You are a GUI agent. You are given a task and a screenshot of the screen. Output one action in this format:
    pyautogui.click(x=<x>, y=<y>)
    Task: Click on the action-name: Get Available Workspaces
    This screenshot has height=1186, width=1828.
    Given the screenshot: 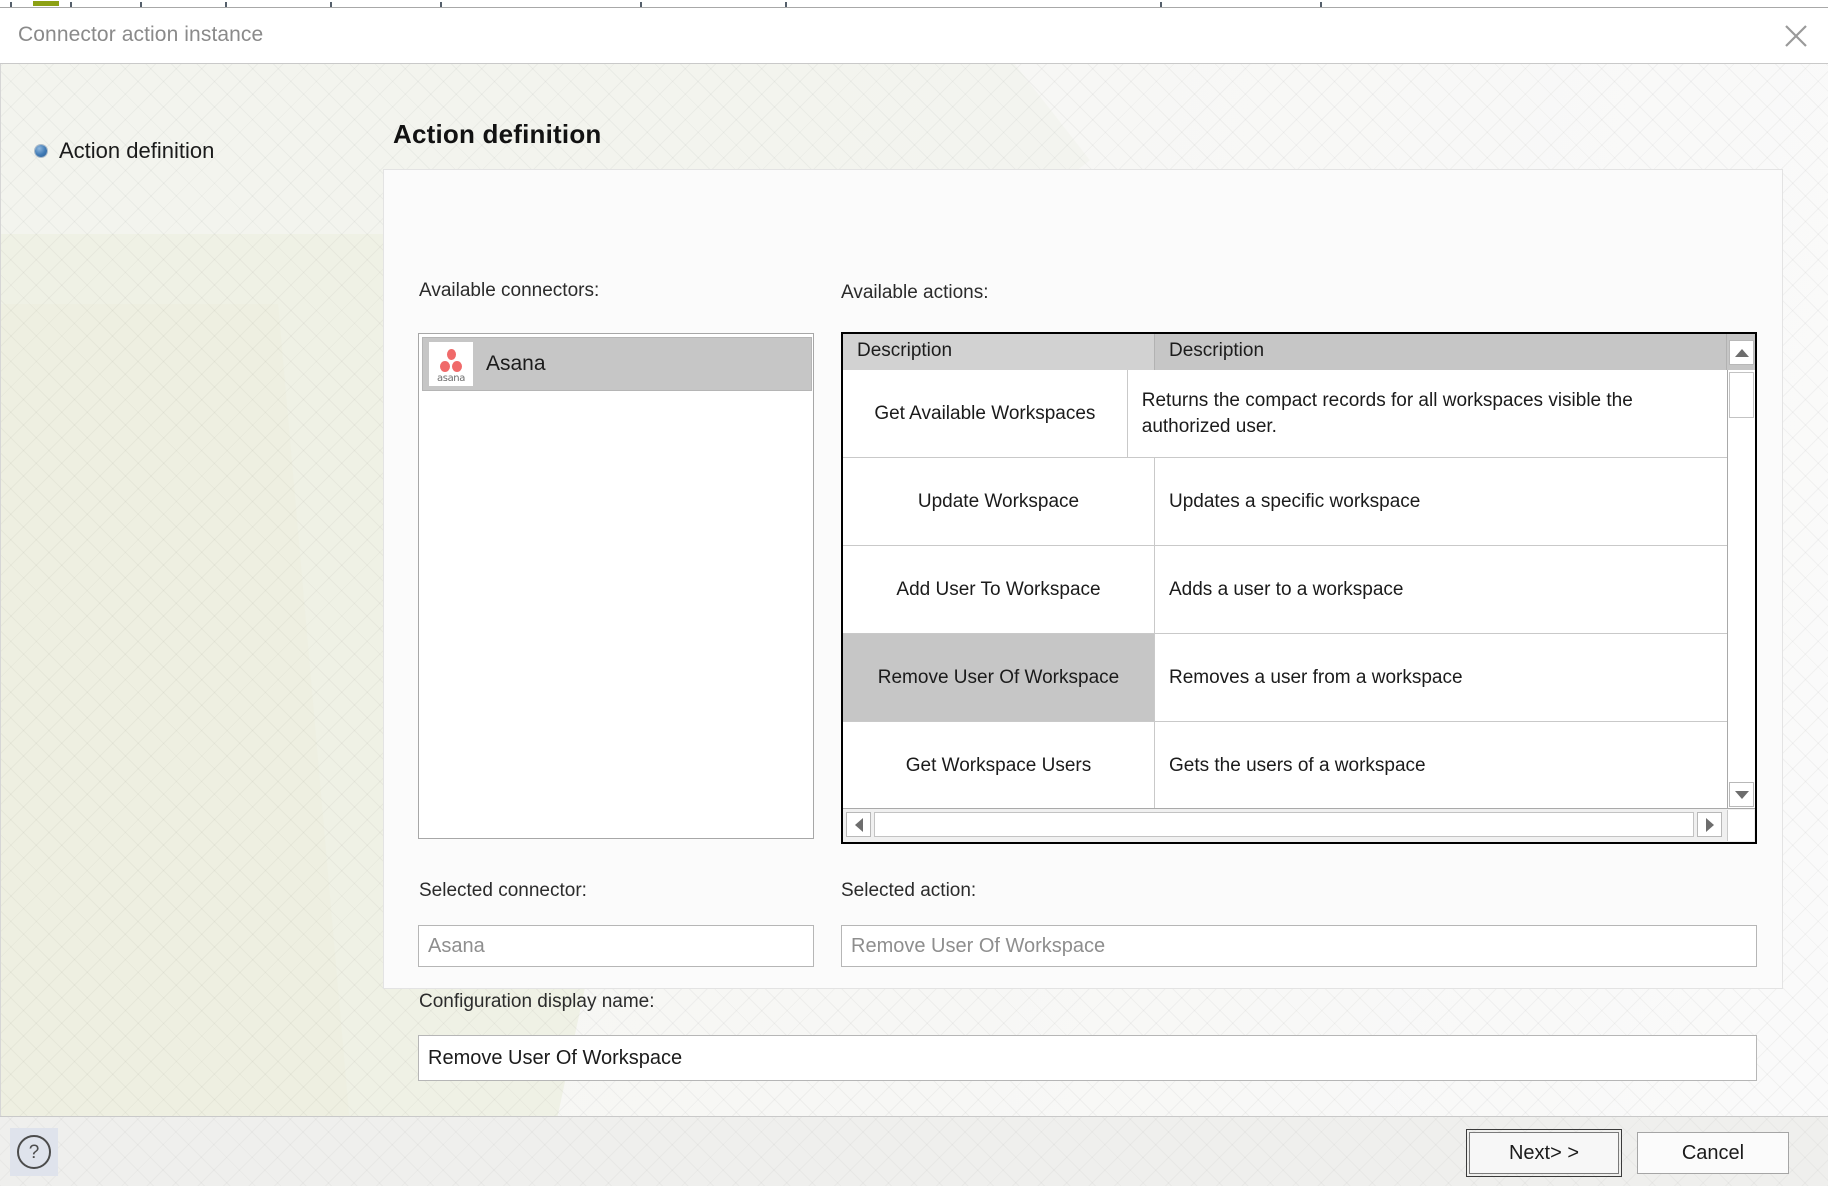 What is the action you would take?
    pyautogui.click(x=985, y=413)
    